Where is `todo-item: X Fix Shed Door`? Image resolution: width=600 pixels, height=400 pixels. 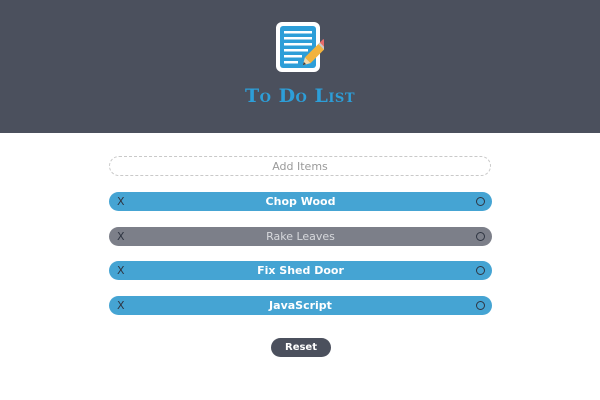 todo-item: X Fix Shed Door is located at coordinates (300, 270).